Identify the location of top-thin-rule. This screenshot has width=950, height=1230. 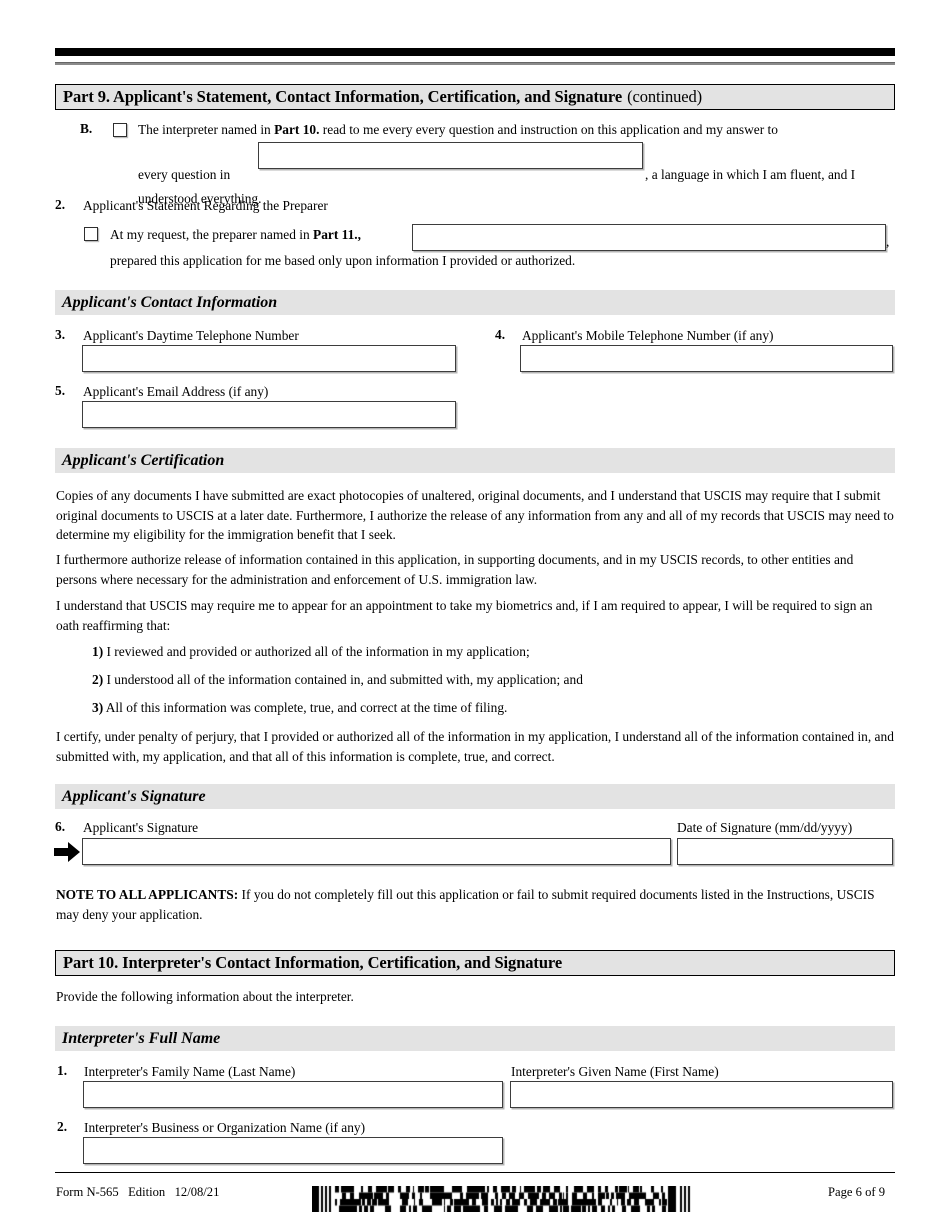
(475, 63).